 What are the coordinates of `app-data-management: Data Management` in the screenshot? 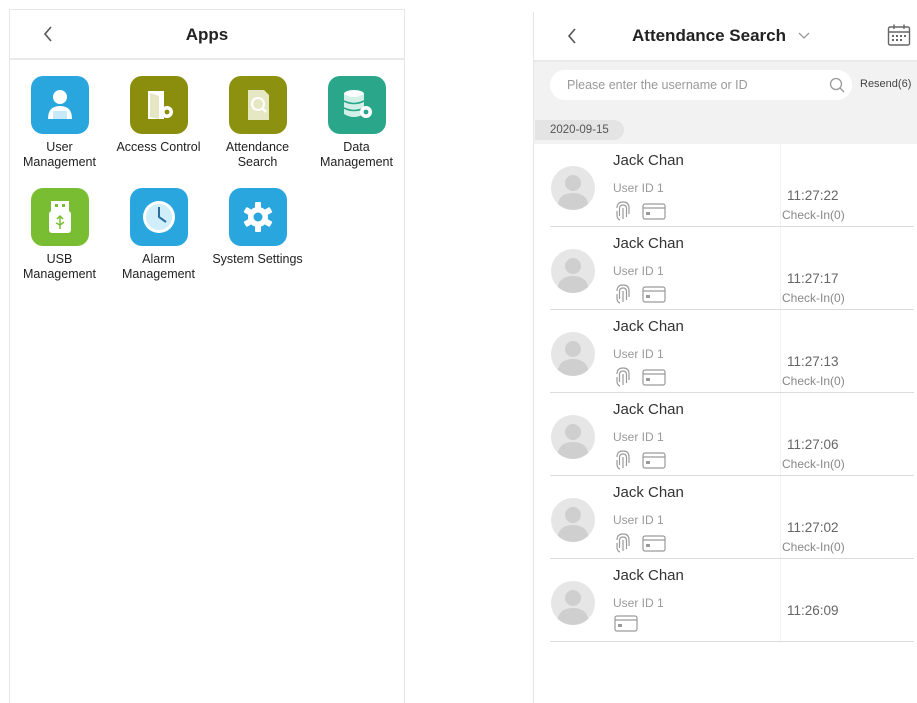 It's located at (356, 123).